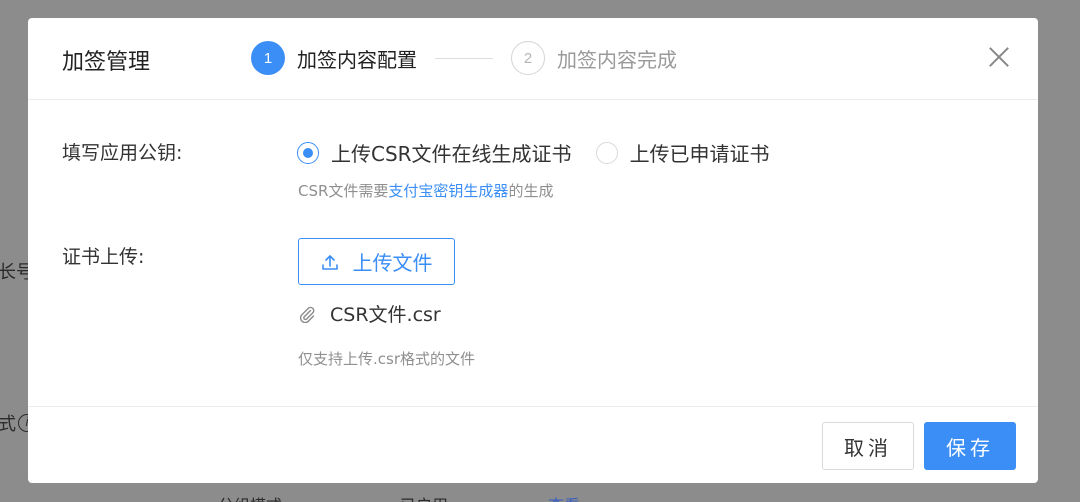  What do you see at coordinates (103, 257) in the screenshot?
I see `cert-upload-label: 证书上传:` at bounding box center [103, 257].